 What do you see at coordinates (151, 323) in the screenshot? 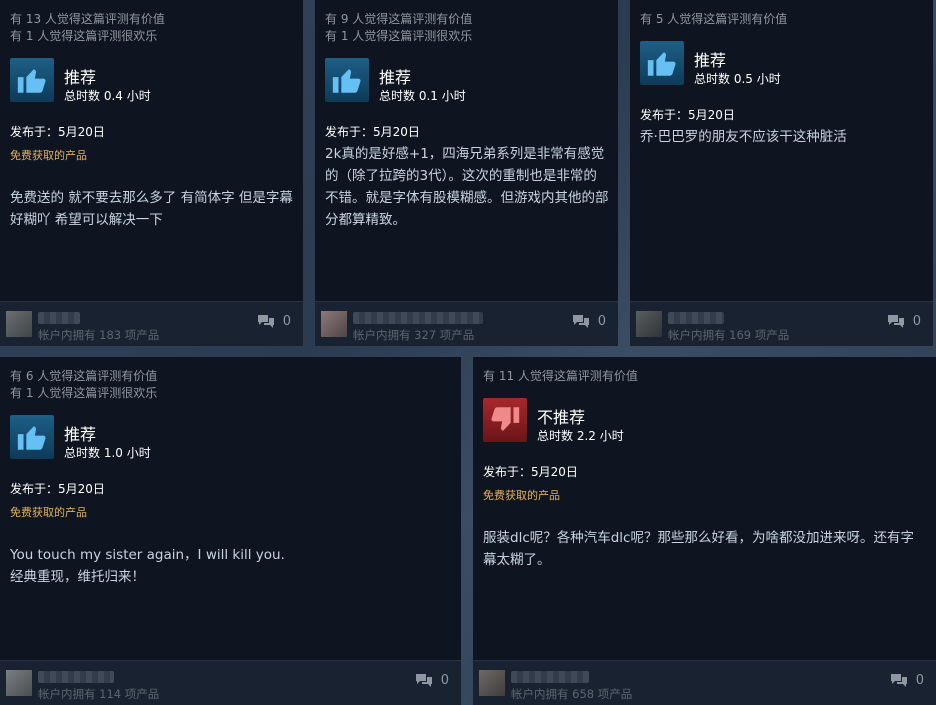
I see `review-footer: 帐户内拥有 183 项产品 0` at bounding box center [151, 323].